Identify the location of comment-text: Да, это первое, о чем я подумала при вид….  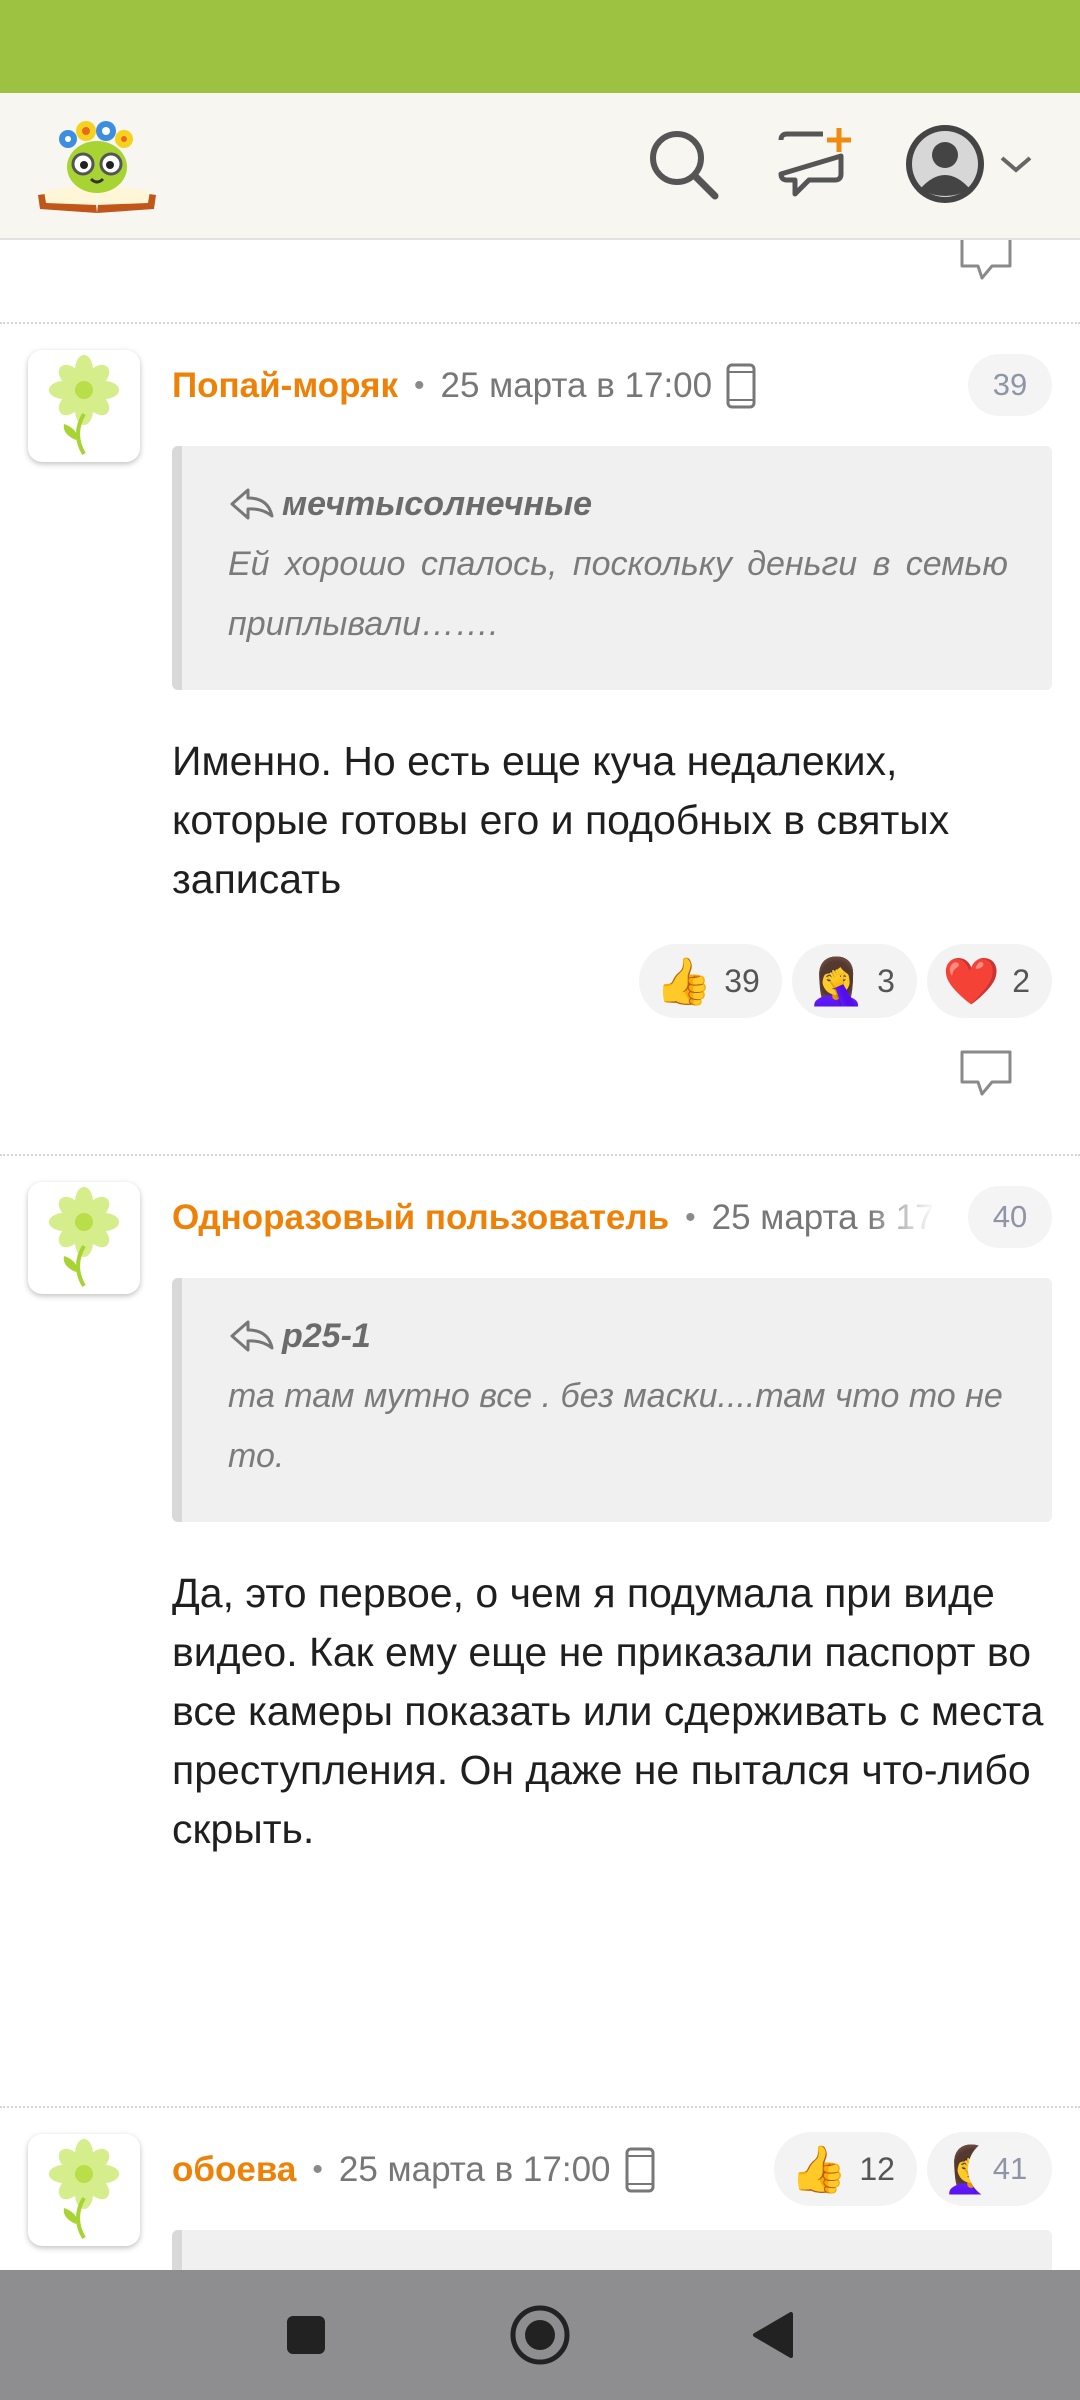
(608, 1711).